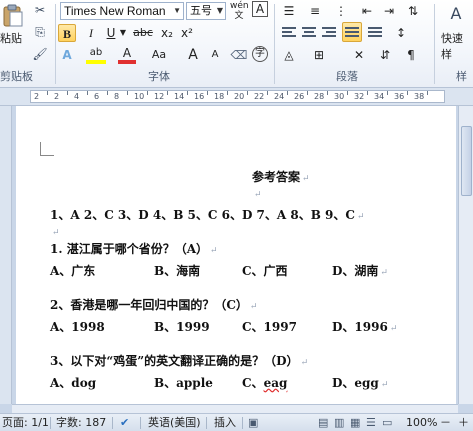 This screenshot has height=431, width=473. What do you see at coordinates (67, 55) in the screenshot?
I see `text-effects-button: A` at bounding box center [67, 55].